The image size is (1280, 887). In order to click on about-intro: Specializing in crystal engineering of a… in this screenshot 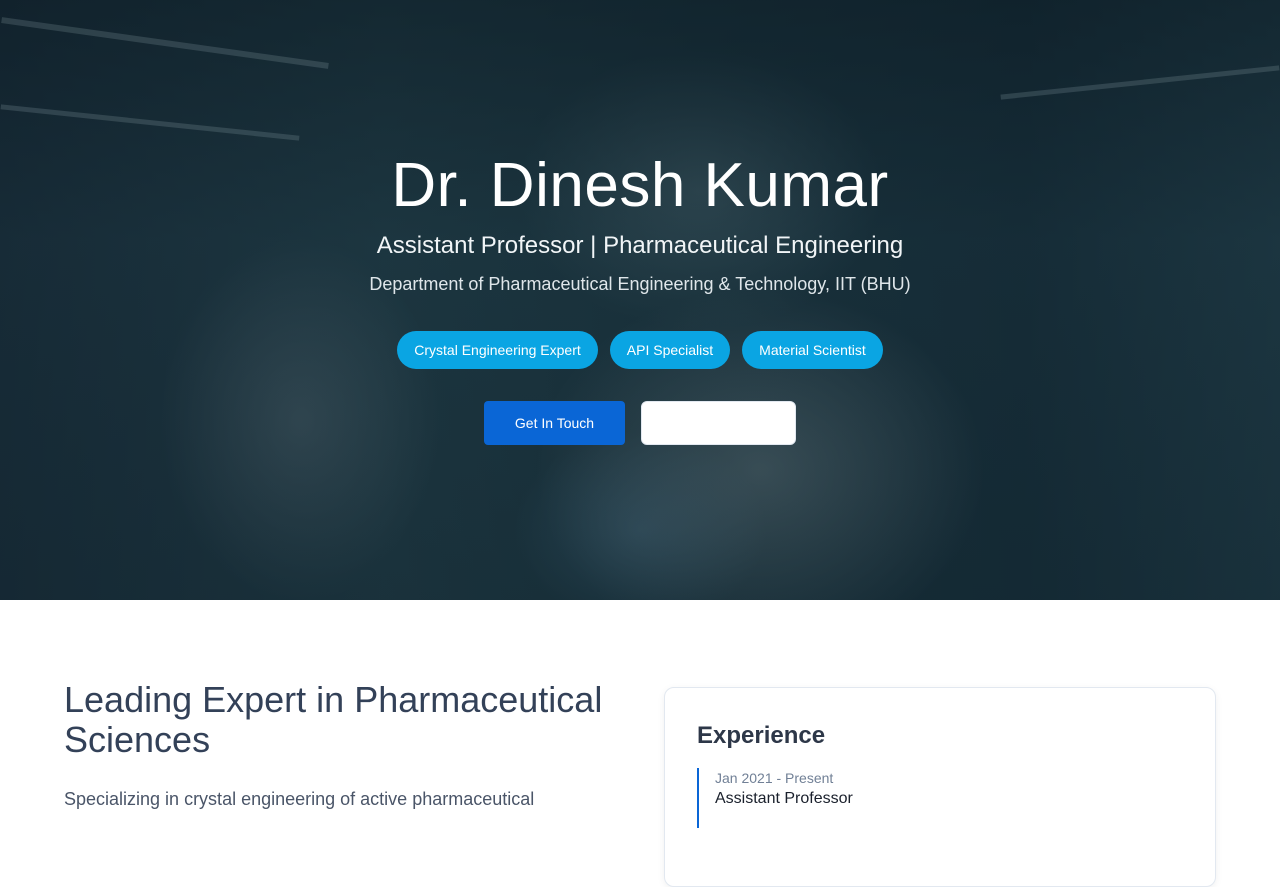, I will do `click(299, 799)`.